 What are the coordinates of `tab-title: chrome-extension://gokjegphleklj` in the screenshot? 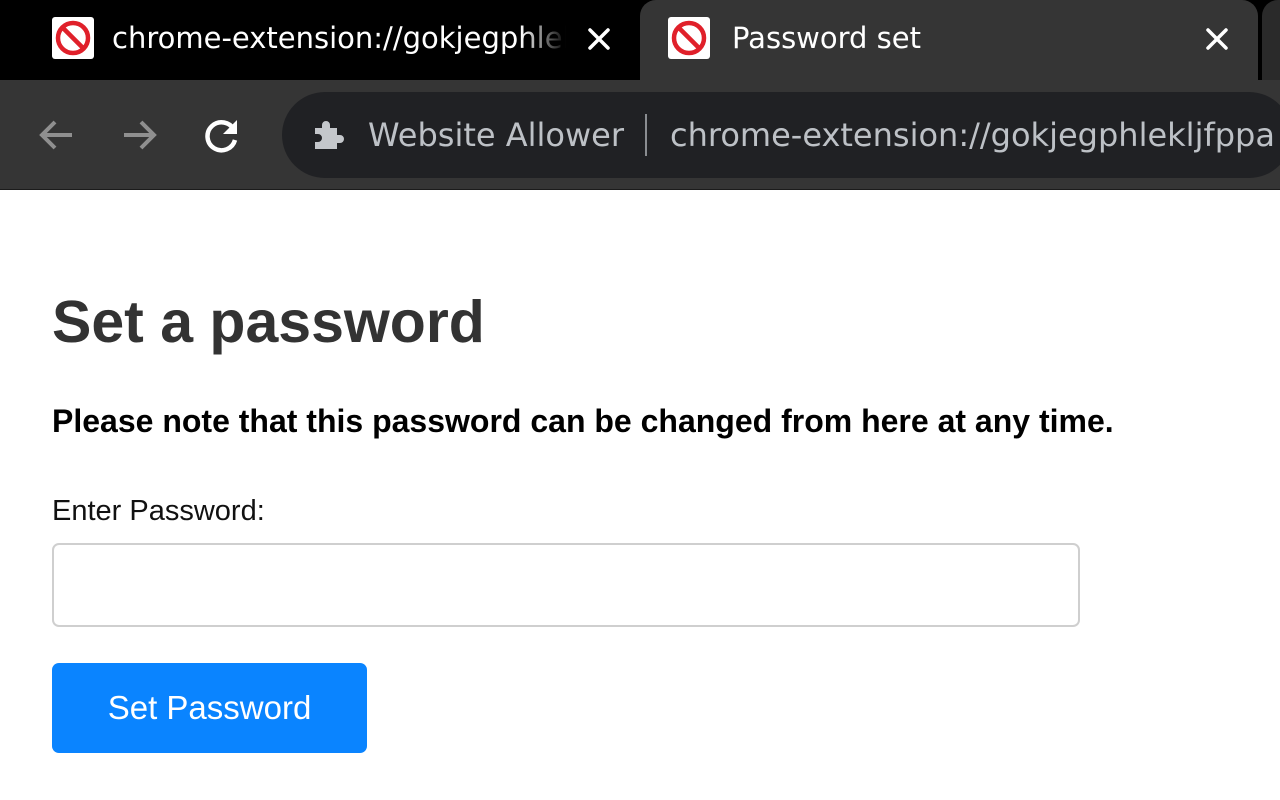 It's located at (339, 38).